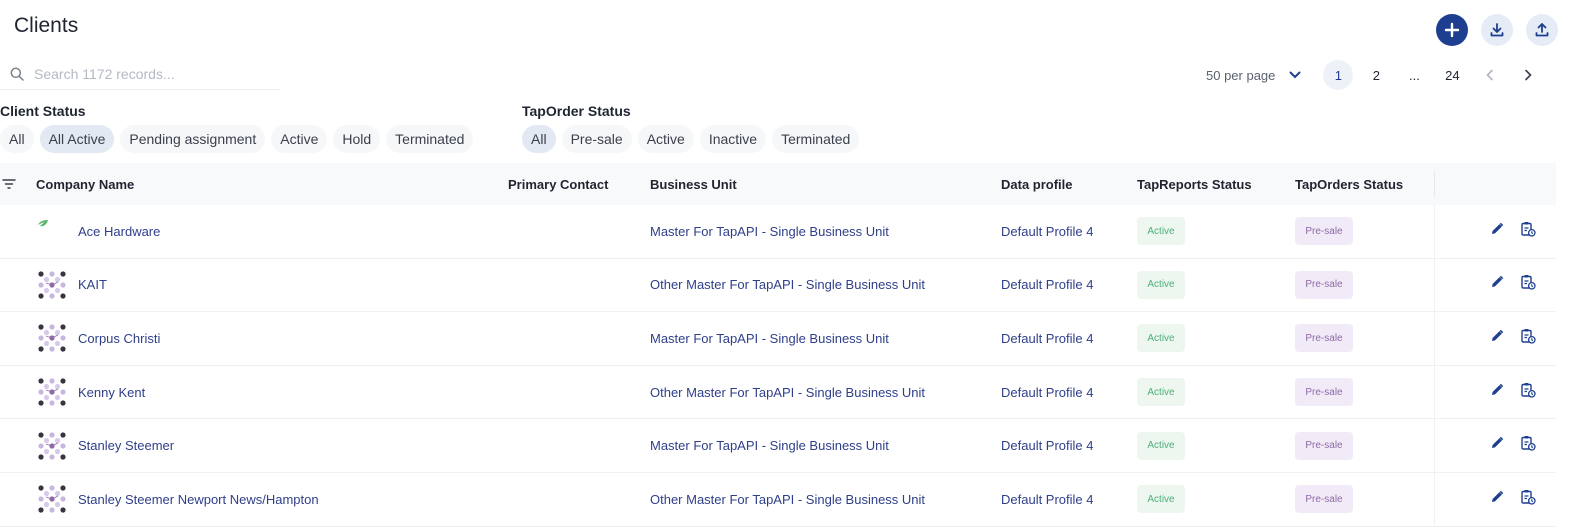 This screenshot has width=1577, height=529. What do you see at coordinates (1528, 75) in the screenshot?
I see `next-page-button` at bounding box center [1528, 75].